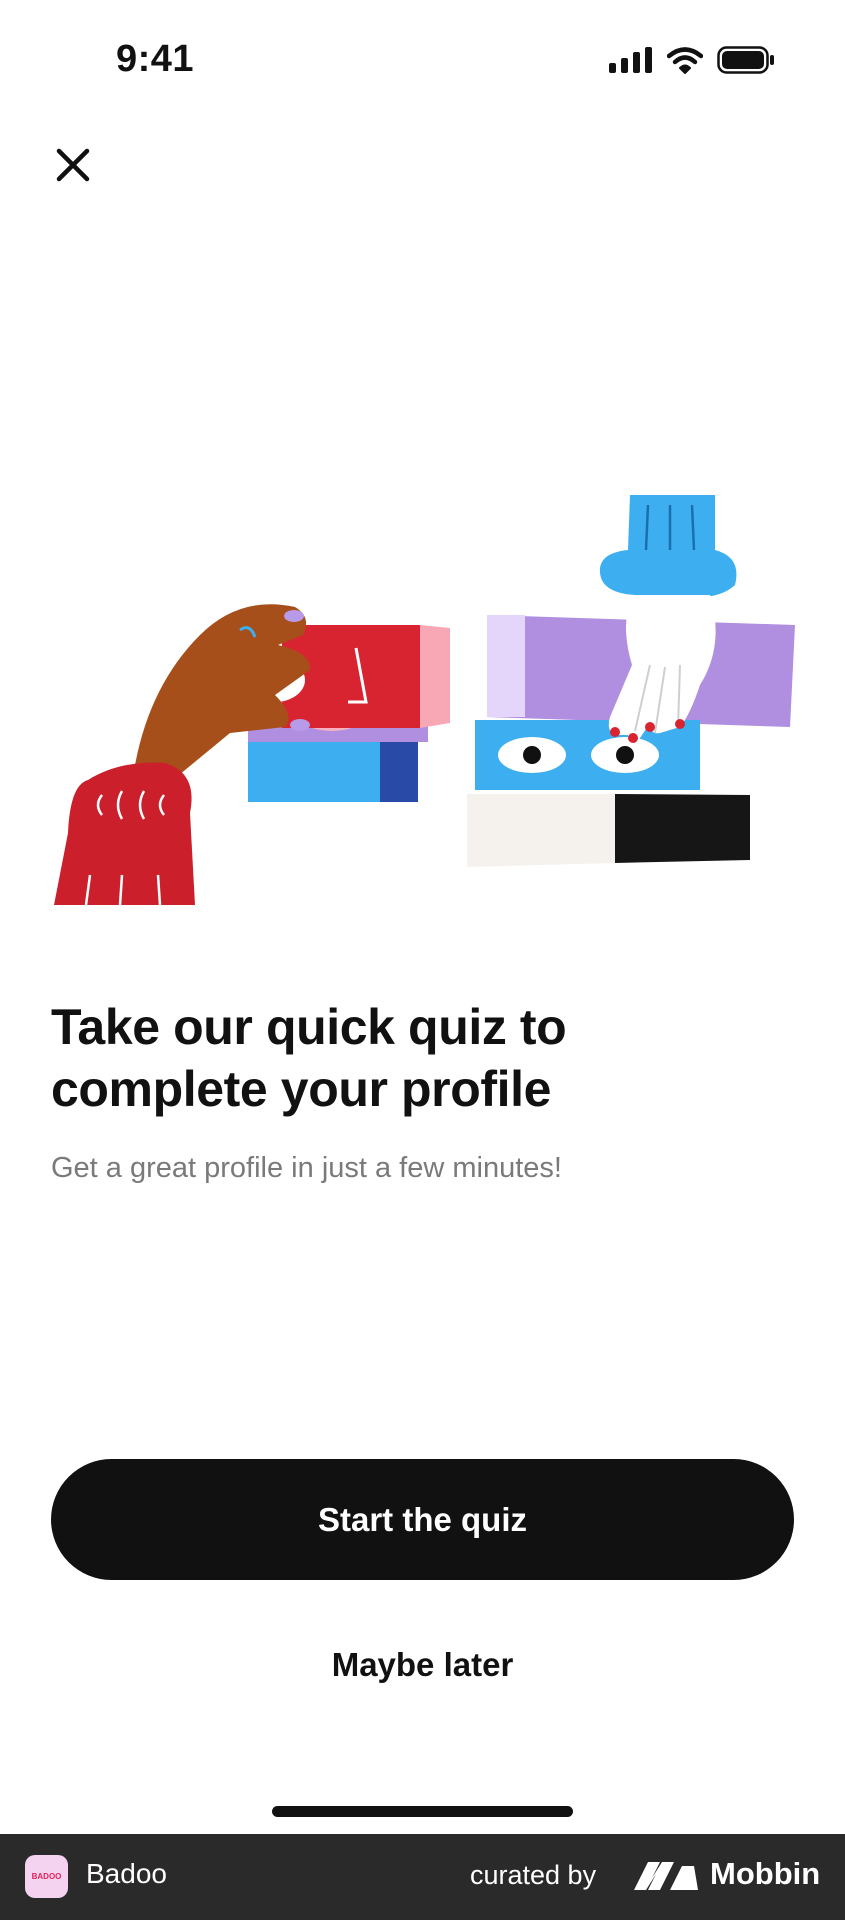  I want to click on status-icons, so click(692, 60).